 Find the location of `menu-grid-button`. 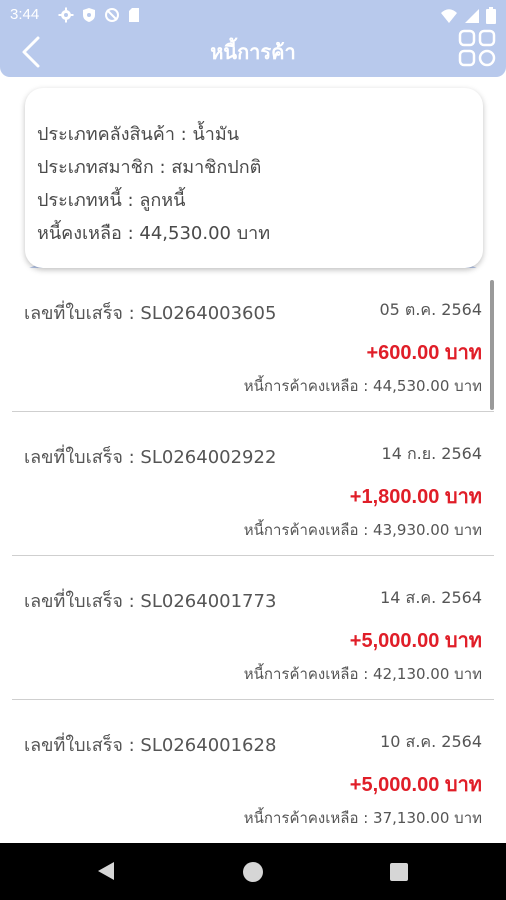

menu-grid-button is located at coordinates (477, 48).